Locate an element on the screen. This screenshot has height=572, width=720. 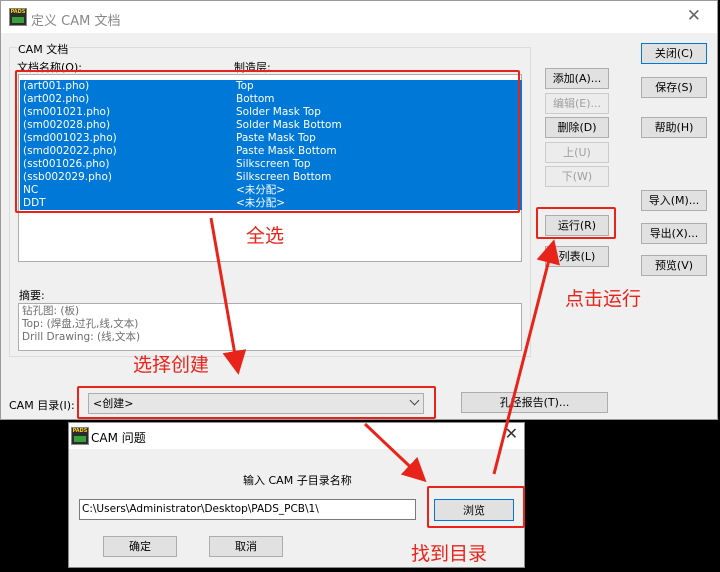
select-all-annotation: 全选 is located at coordinates (265, 236).